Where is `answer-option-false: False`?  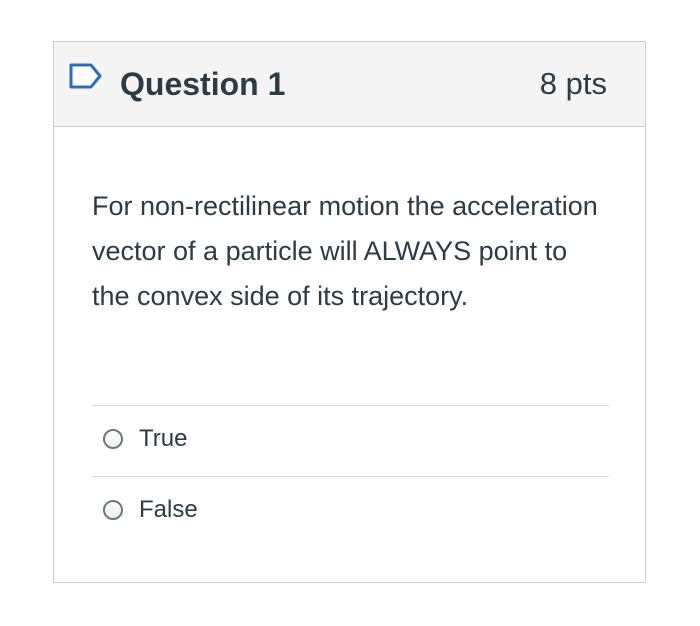
answer-option-false: False is located at coordinates (350, 511).